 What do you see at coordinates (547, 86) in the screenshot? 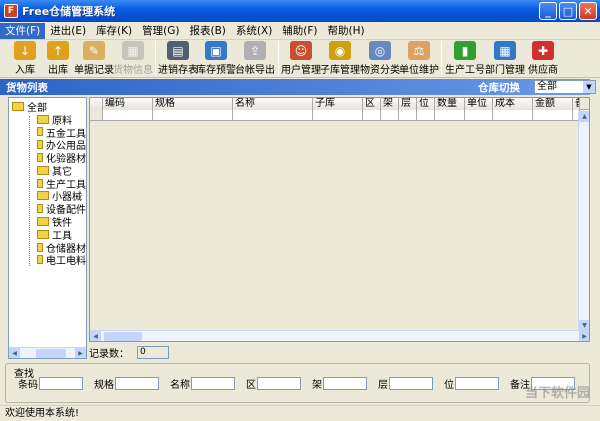
I see `warehouse-select-value: 全部` at bounding box center [547, 86].